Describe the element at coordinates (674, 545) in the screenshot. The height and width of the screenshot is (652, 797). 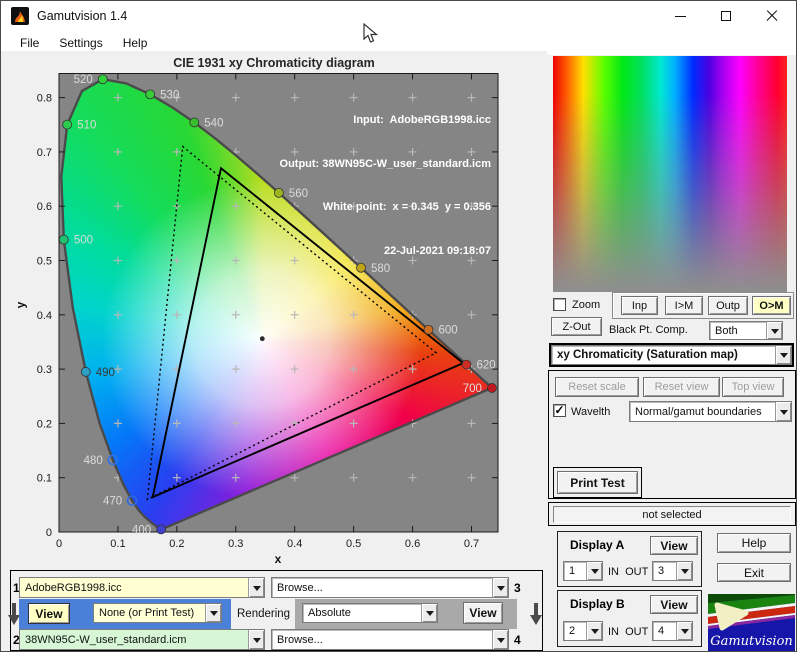
I see `display-a-view-button: View` at that location.